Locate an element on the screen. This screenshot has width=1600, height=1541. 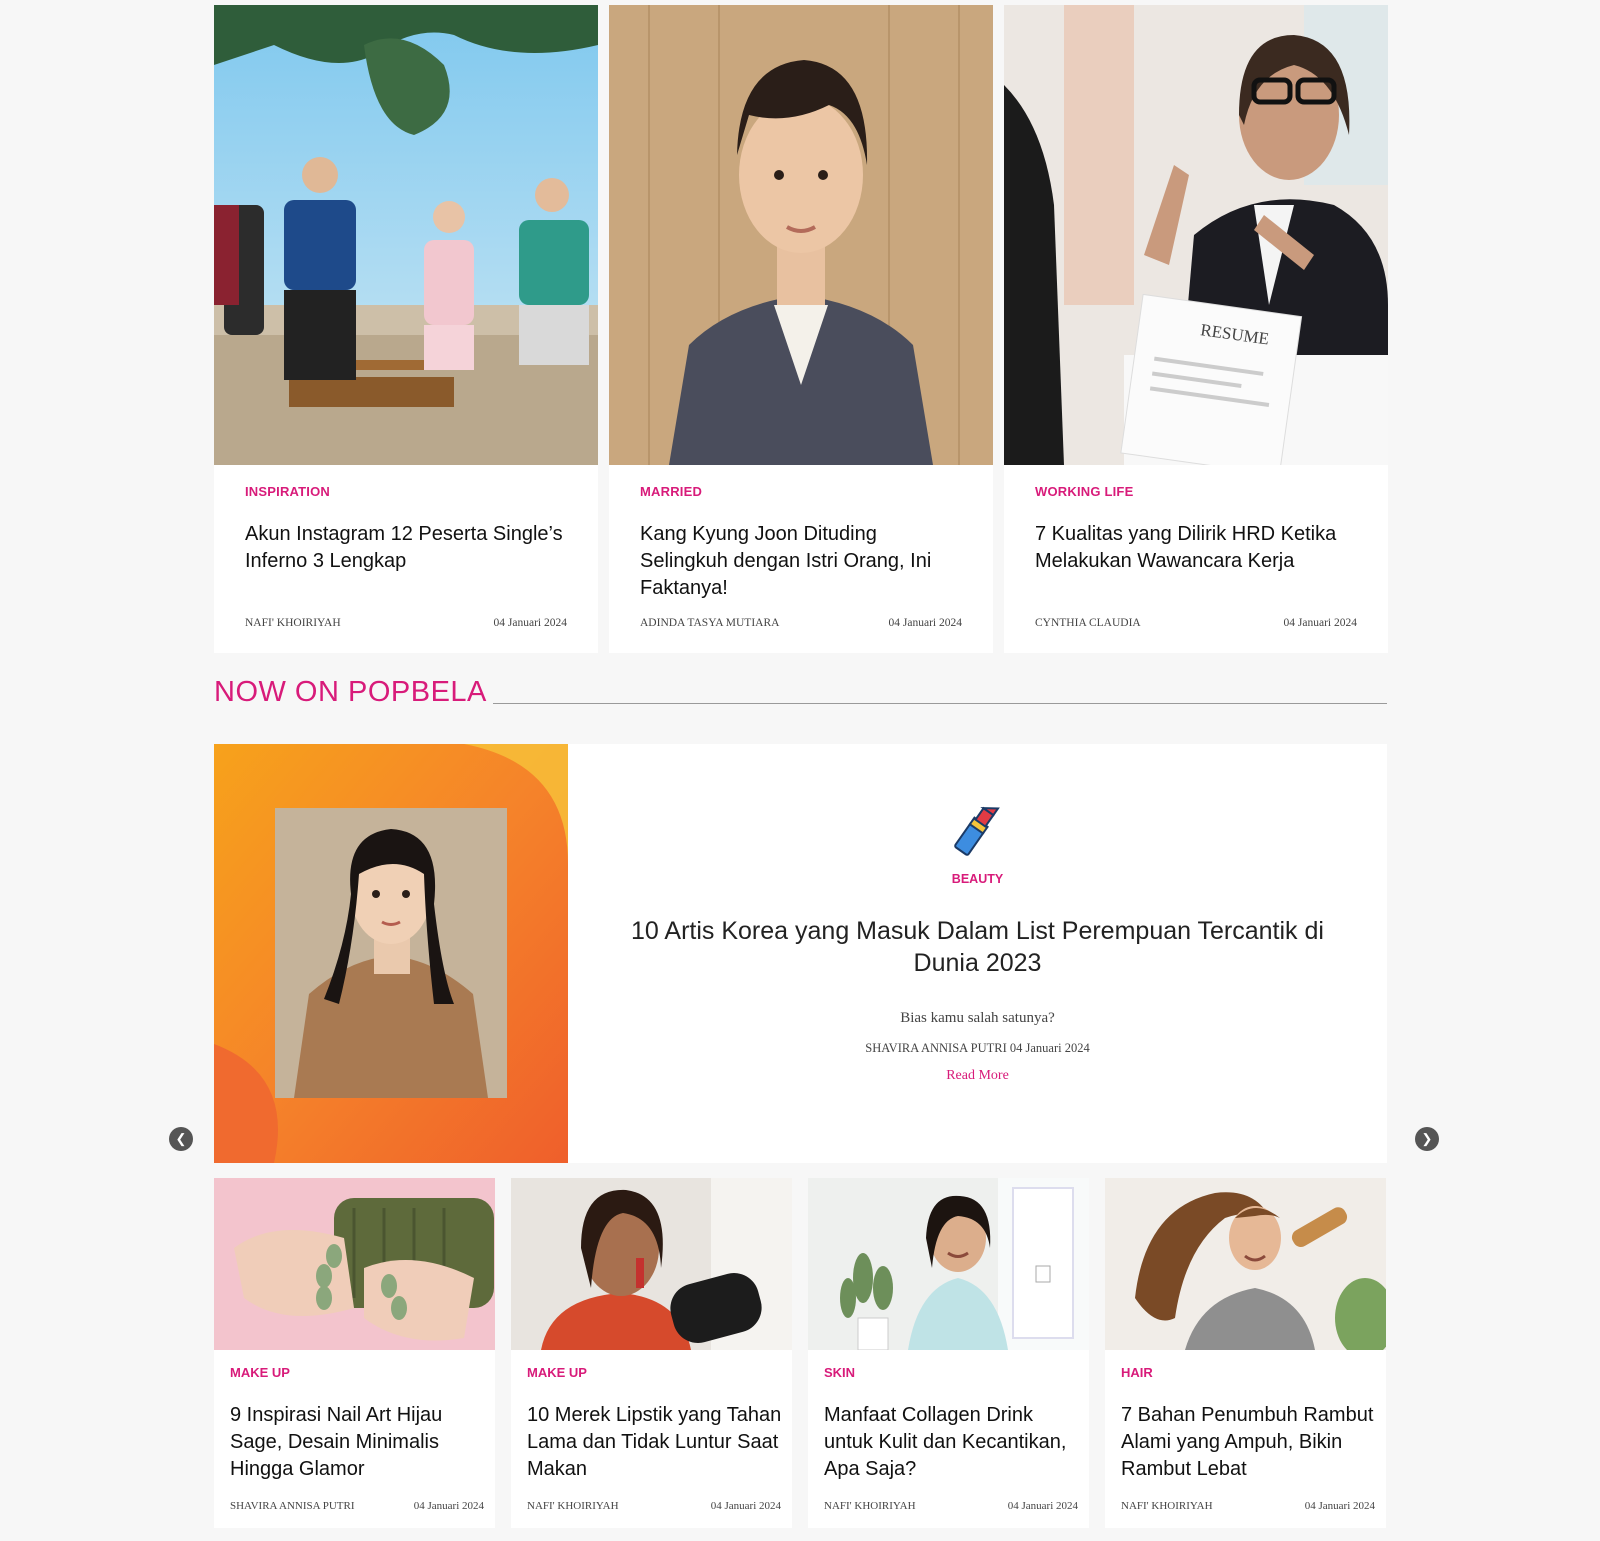
section-divider is located at coordinates (940, 703).